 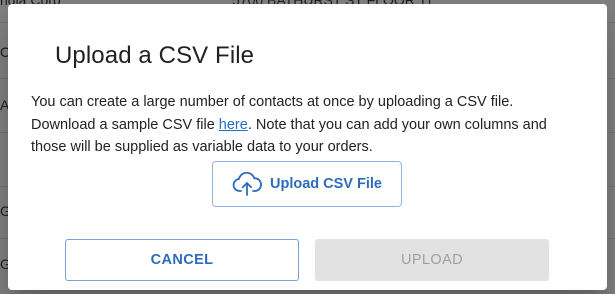 What do you see at coordinates (182, 260) in the screenshot?
I see `cancel-button: CANCEL` at bounding box center [182, 260].